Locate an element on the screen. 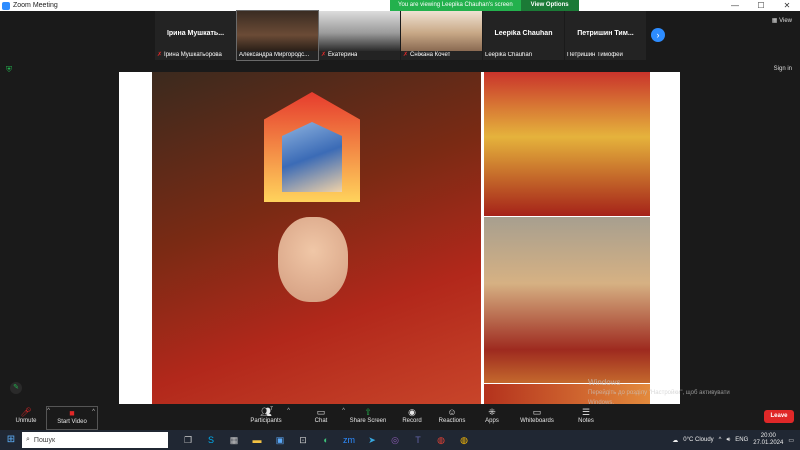 The height and width of the screenshot is (450, 800). annotate-pencil-icon: ✎ is located at coordinates (16, 388).